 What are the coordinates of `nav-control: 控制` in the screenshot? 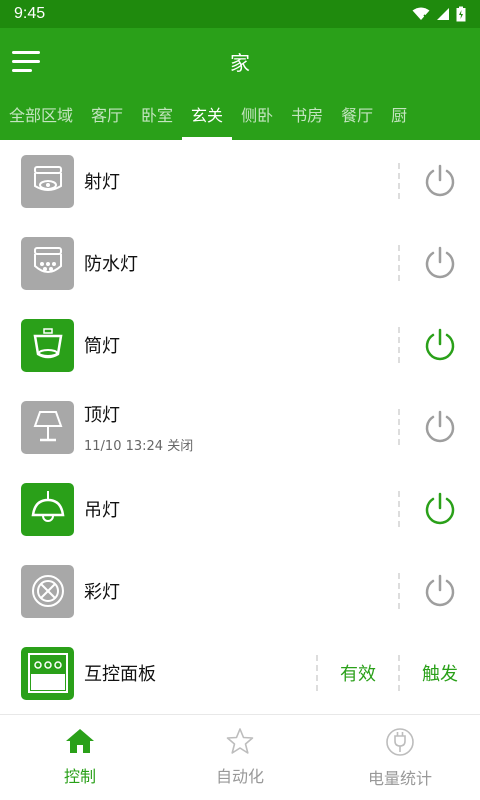 It's located at (80, 757).